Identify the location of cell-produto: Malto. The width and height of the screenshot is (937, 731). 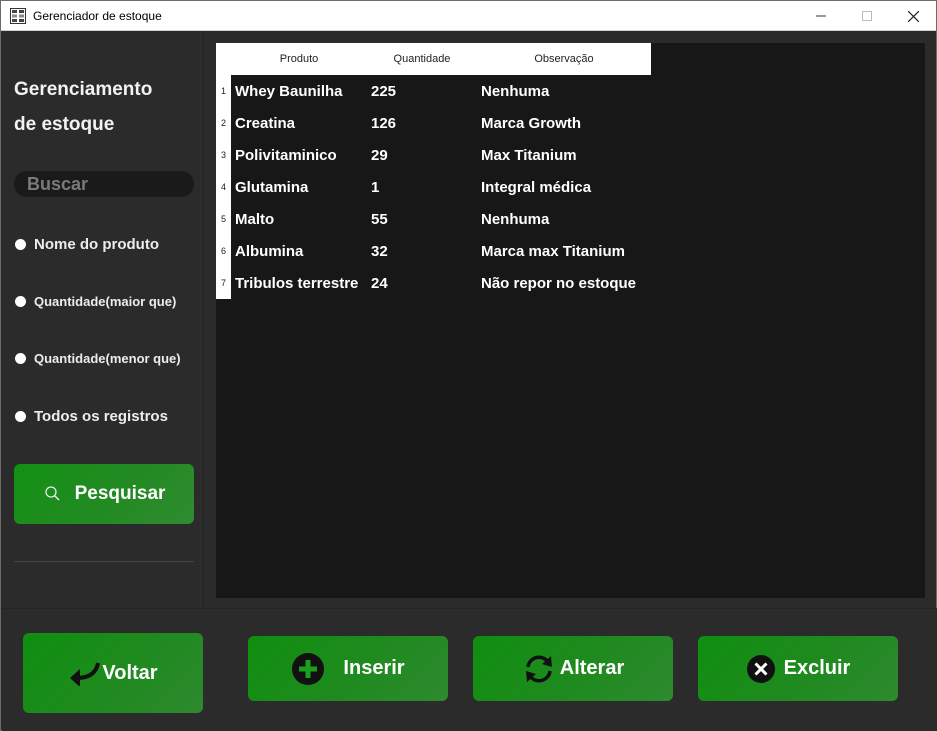
(301, 219).